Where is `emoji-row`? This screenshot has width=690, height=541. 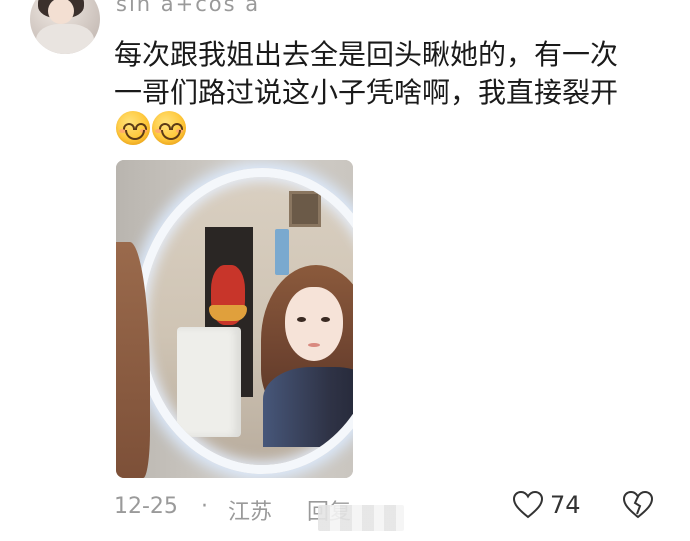 emoji-row is located at coordinates (151, 128).